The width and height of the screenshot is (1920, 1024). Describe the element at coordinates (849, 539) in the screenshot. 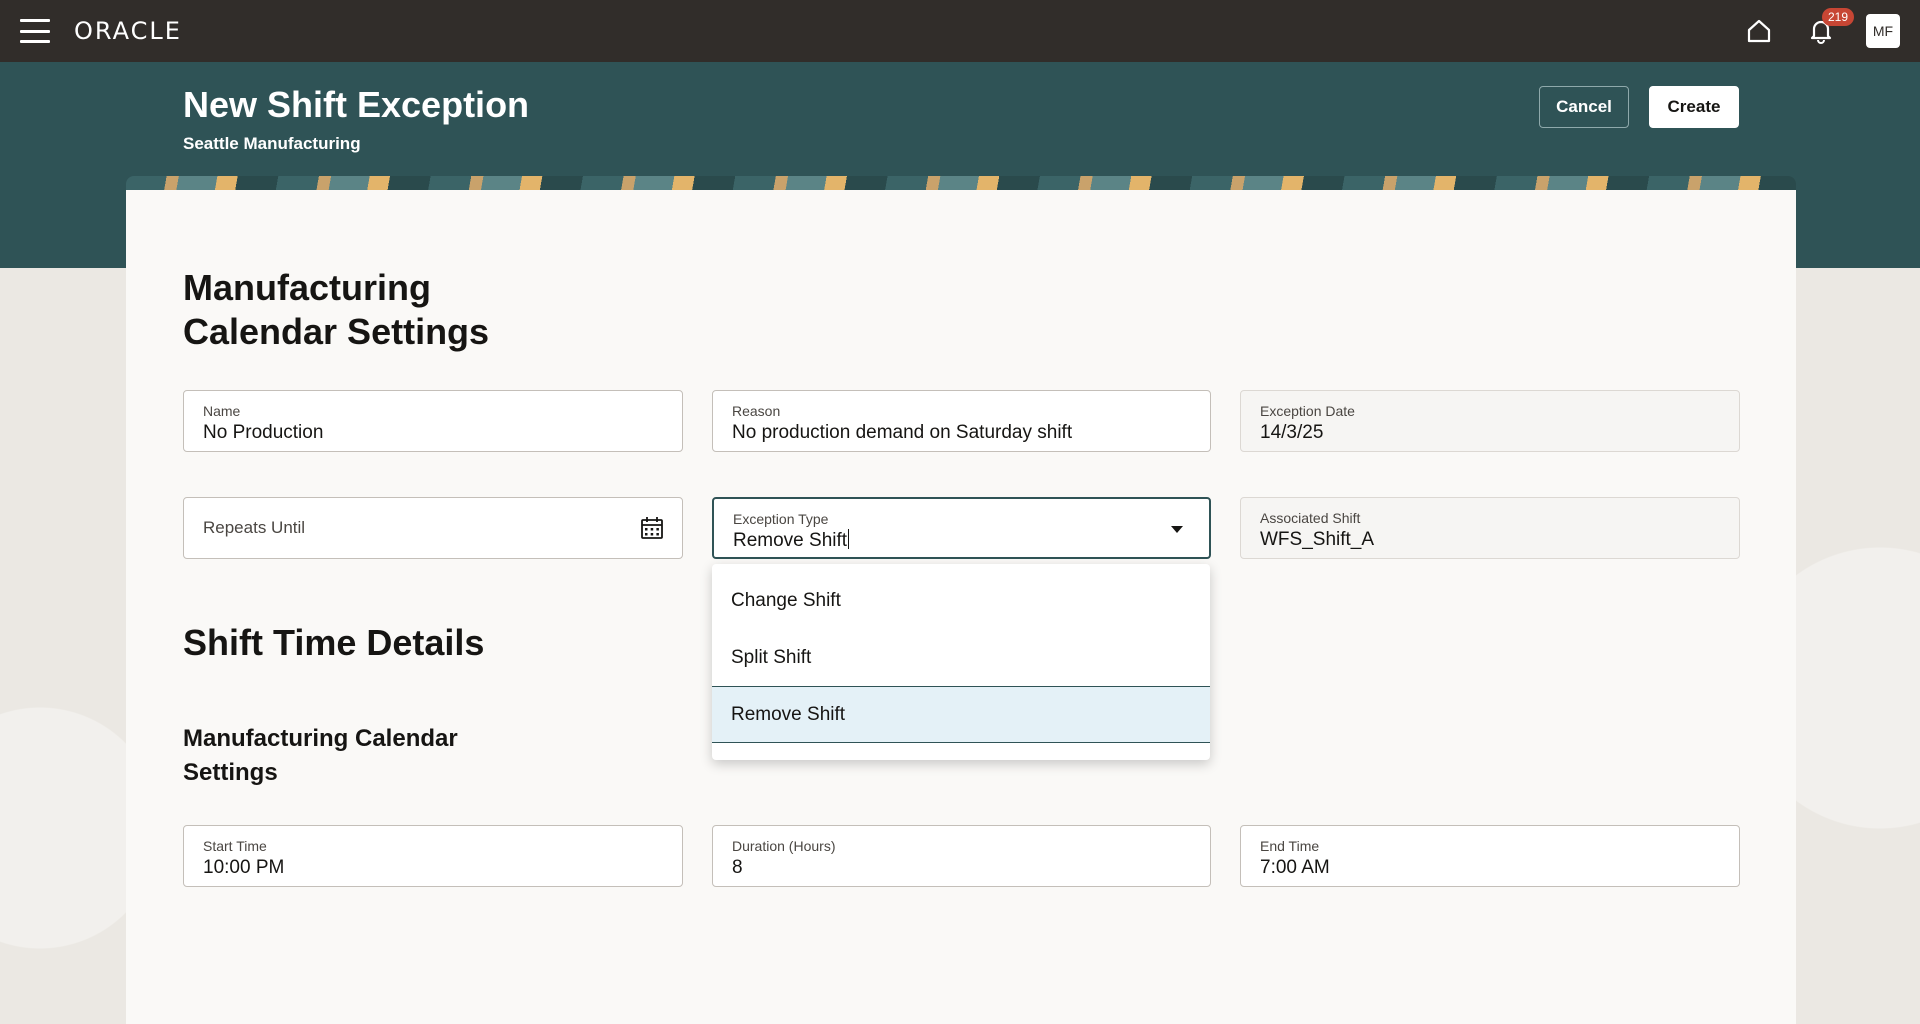

I see `text-cursor` at that location.